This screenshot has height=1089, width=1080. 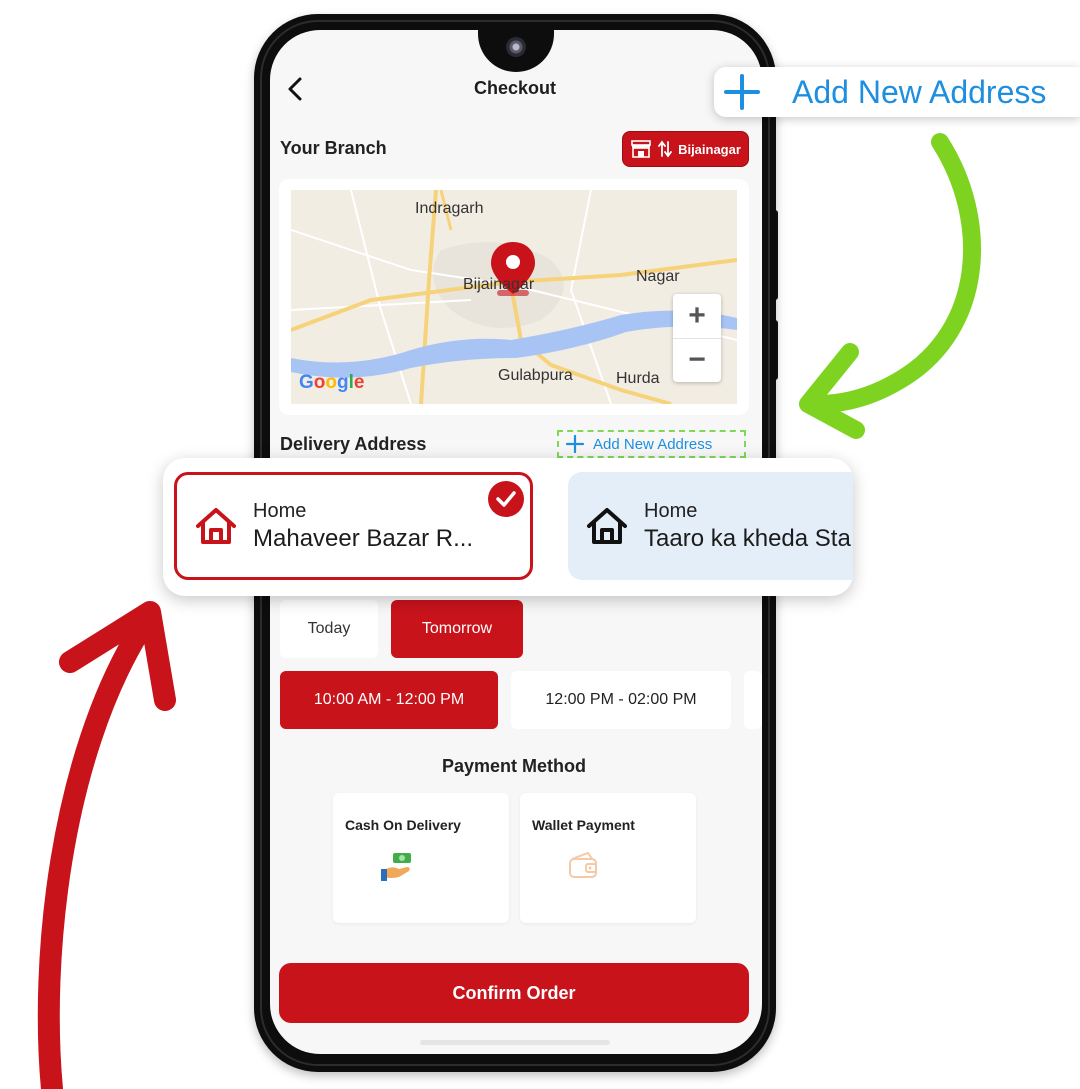 I want to click on page-title: Checkout, so click(x=514, y=88).